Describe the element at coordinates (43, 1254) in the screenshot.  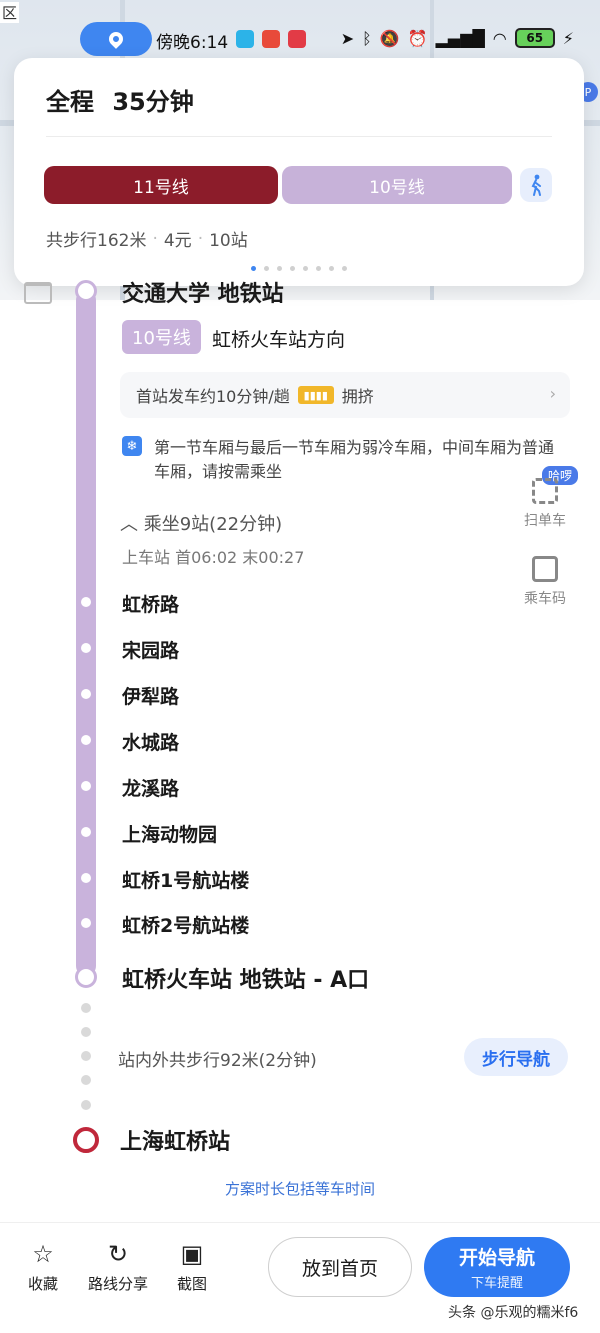
I see `star-icon: ☆` at that location.